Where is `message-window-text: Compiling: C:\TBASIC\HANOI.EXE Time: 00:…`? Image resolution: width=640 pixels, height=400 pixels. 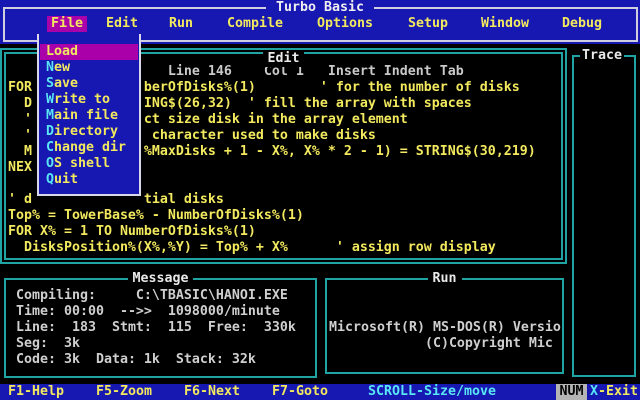 message-window-text: Compiling: C:\TBASIC\HANOI.EXE Time: 00:… is located at coordinates (155, 327).